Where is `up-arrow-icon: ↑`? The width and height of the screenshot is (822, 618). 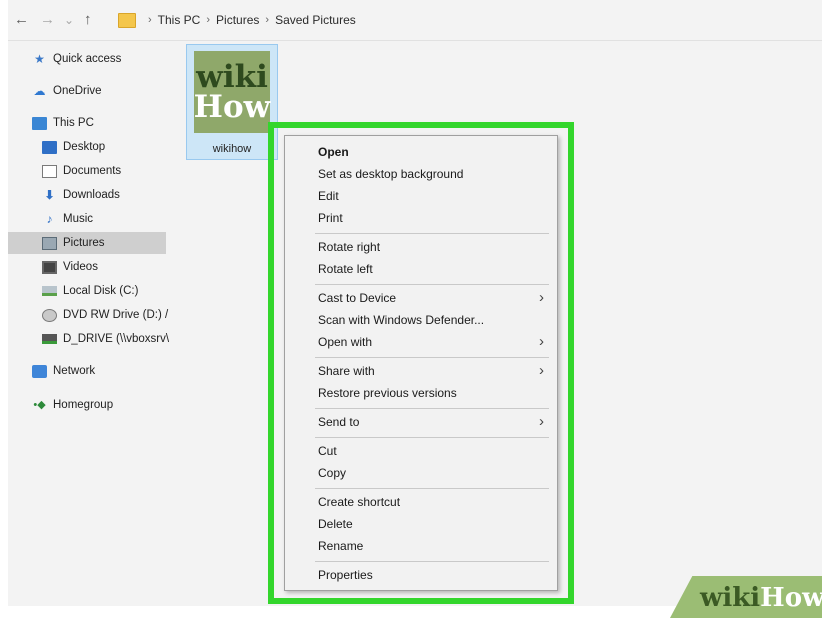 up-arrow-icon: ↑ is located at coordinates (88, 20).